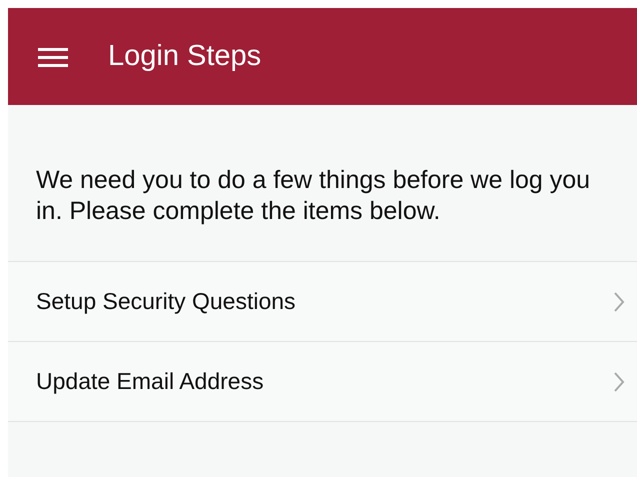 The width and height of the screenshot is (637, 477). What do you see at coordinates (185, 56) in the screenshot?
I see `app-title: Login Steps` at bounding box center [185, 56].